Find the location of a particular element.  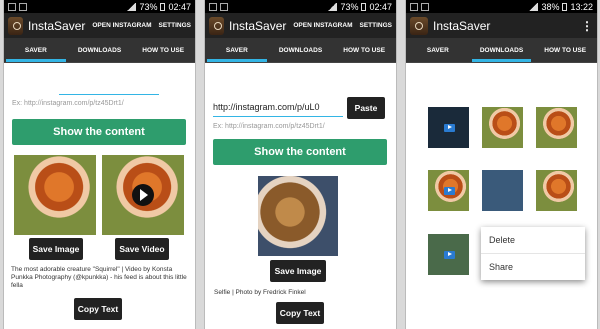

status-bar: 38% 13:22 is located at coordinates (501, 6).